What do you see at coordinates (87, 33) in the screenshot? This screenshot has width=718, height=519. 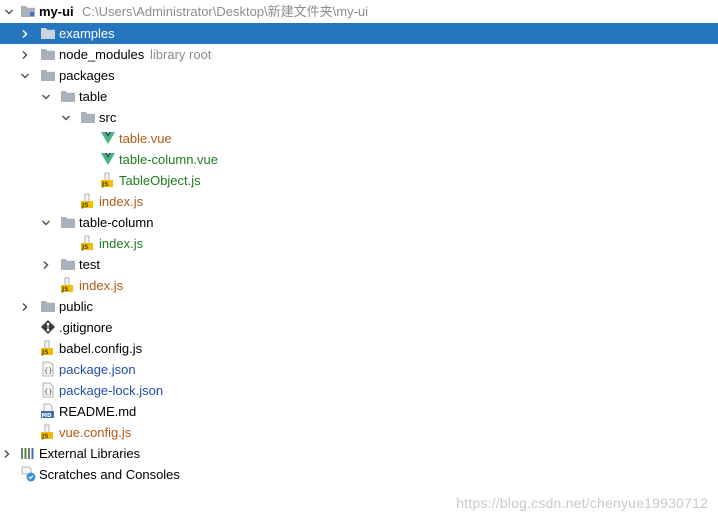 I see `tree-label-examples: examples` at bounding box center [87, 33].